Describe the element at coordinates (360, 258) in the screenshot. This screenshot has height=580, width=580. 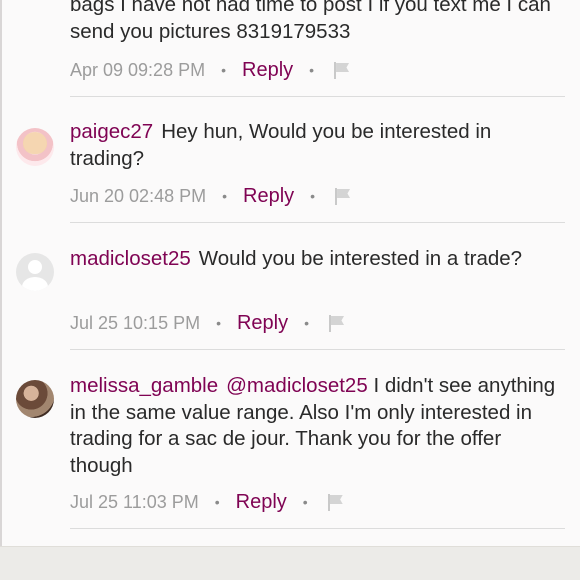
I see `comment-text: Would you be interested in a trade?` at that location.